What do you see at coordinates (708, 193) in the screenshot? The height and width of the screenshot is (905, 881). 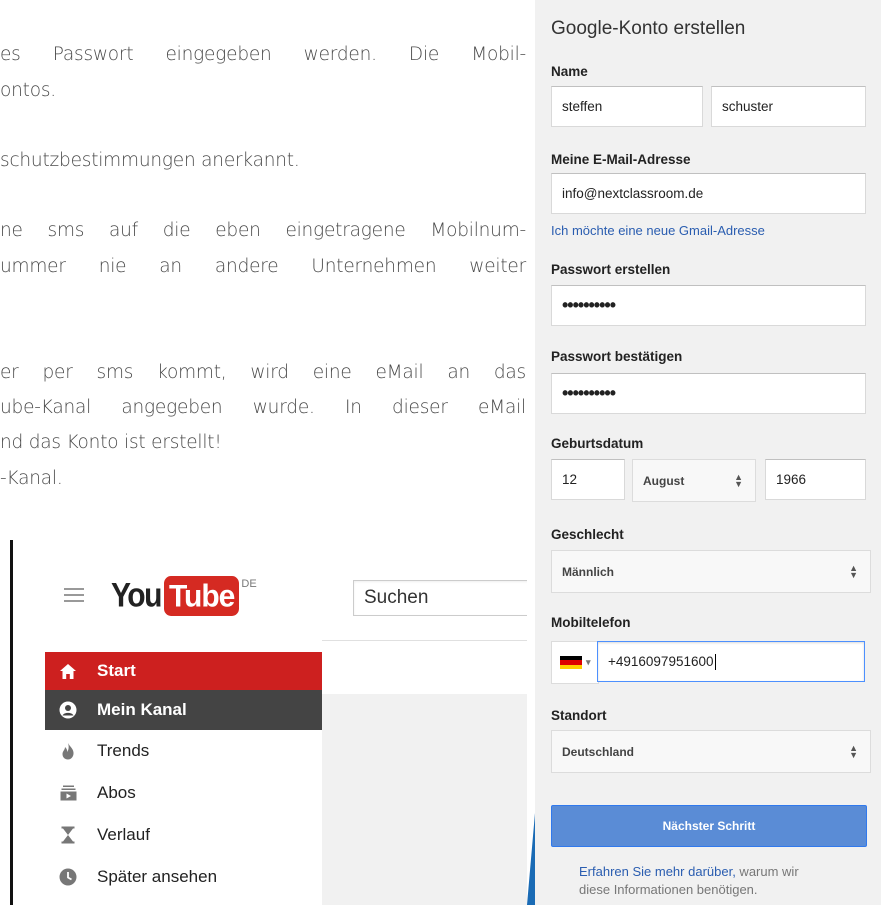 I see `email-field: info@nextclassroom.de` at bounding box center [708, 193].